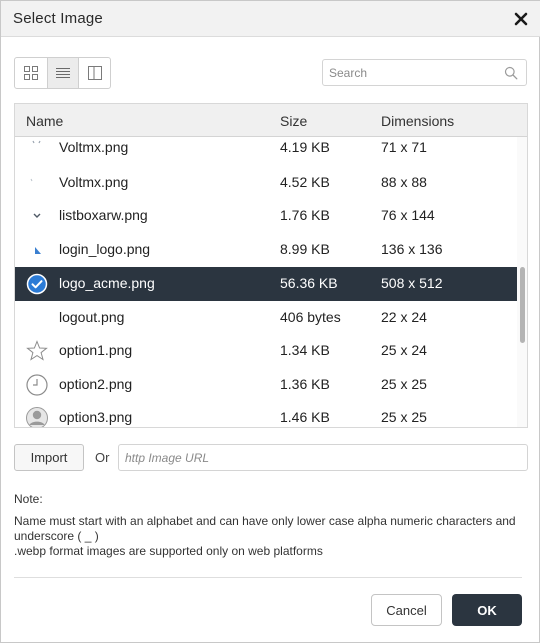  What do you see at coordinates (266, 250) in the screenshot?
I see `table-row: login_logo.png 8.99 KB 136 x 136` at bounding box center [266, 250].